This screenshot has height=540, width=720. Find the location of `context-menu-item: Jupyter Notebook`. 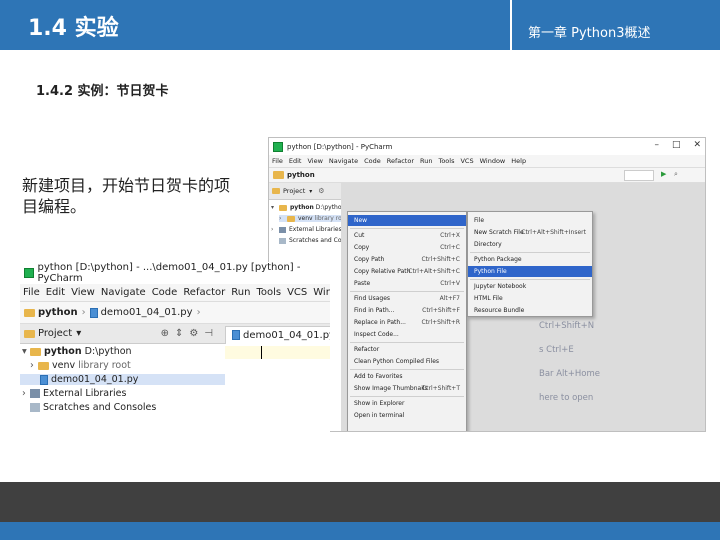

context-menu-item: Jupyter Notebook is located at coordinates (530, 286).